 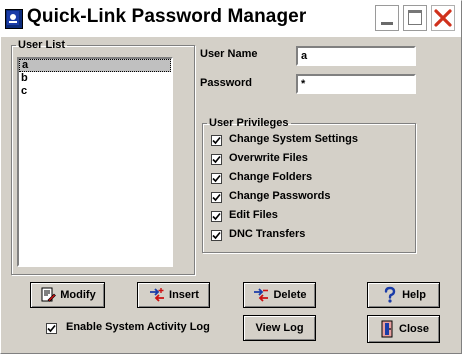 What do you see at coordinates (271, 177) in the screenshot?
I see `privilege-label: Change Folders` at bounding box center [271, 177].